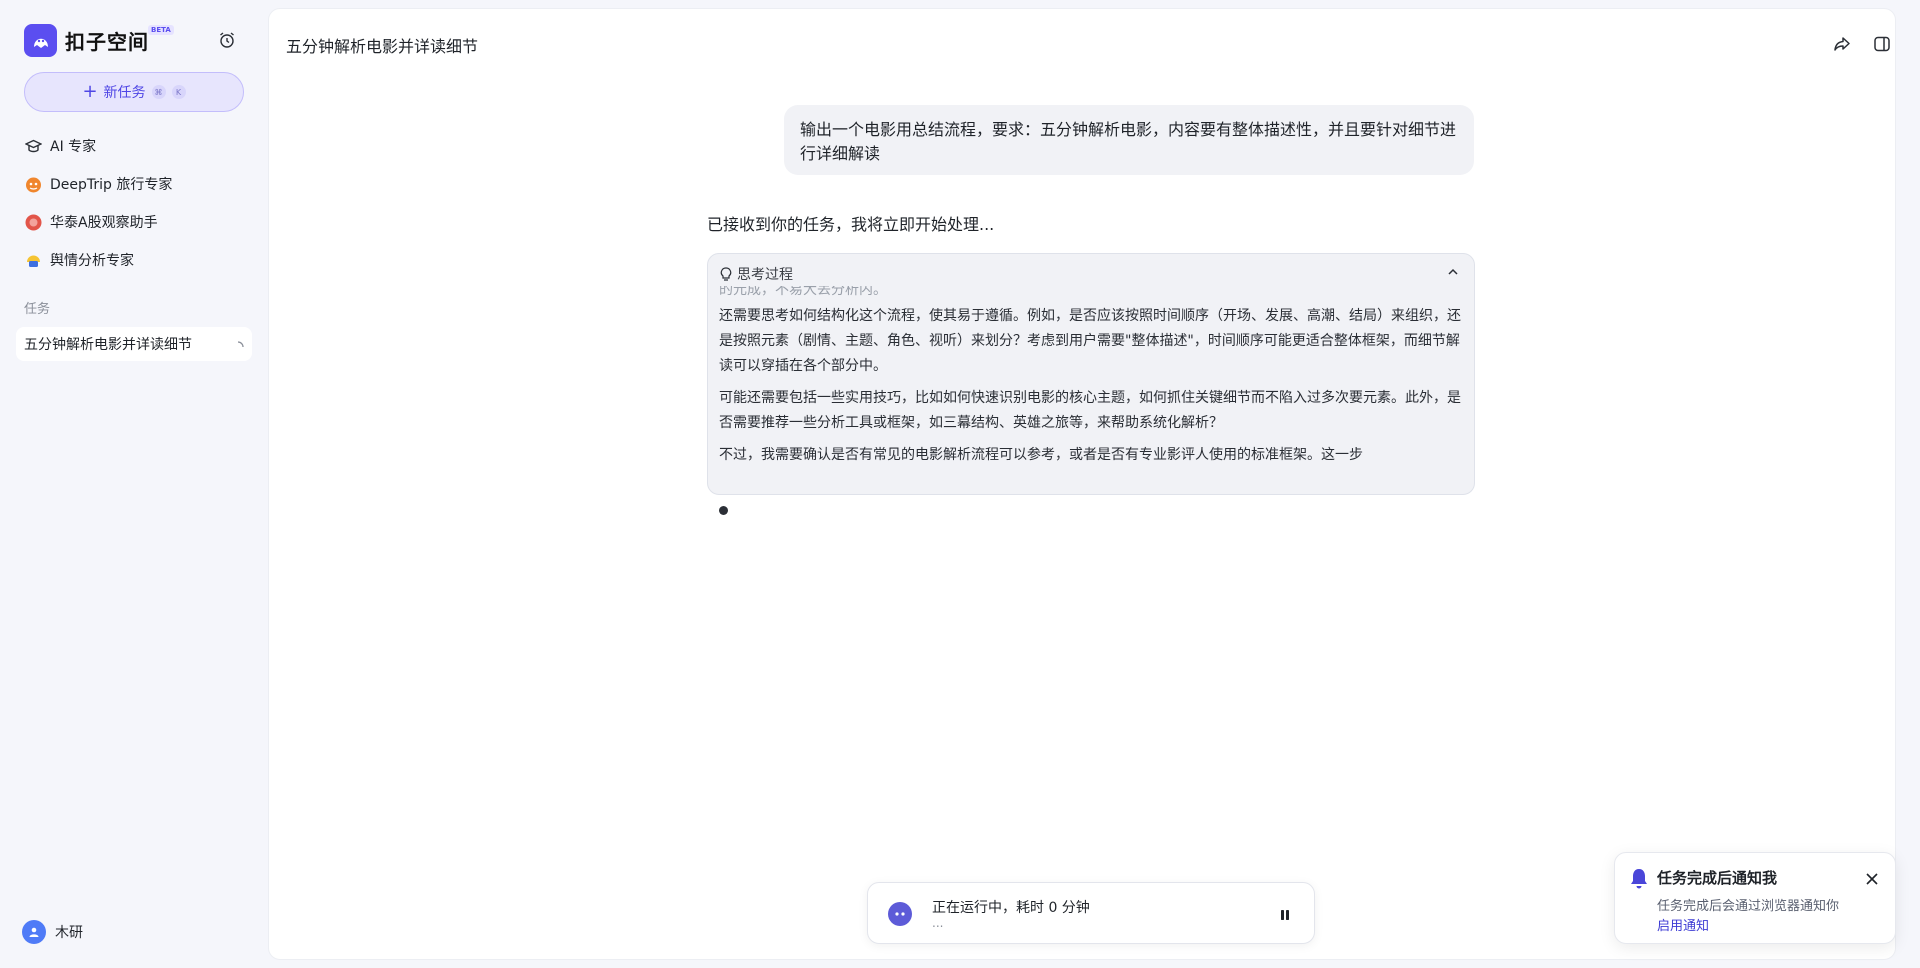 The image size is (1920, 968). Describe the element at coordinates (1748, 906) in the screenshot. I see `toast-description: 任务完成后会通过浏览器通知你` at that location.